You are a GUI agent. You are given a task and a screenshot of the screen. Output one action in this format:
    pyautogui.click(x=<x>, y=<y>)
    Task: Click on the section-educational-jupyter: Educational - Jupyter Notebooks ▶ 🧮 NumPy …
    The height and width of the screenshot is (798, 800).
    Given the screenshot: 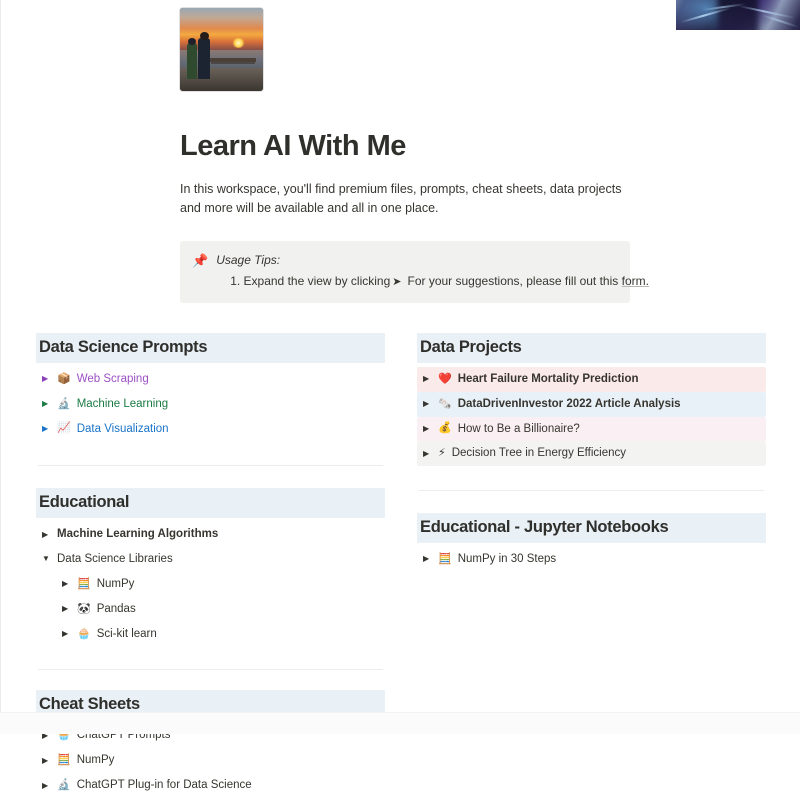 What is the action you would take?
    pyautogui.click(x=591, y=542)
    